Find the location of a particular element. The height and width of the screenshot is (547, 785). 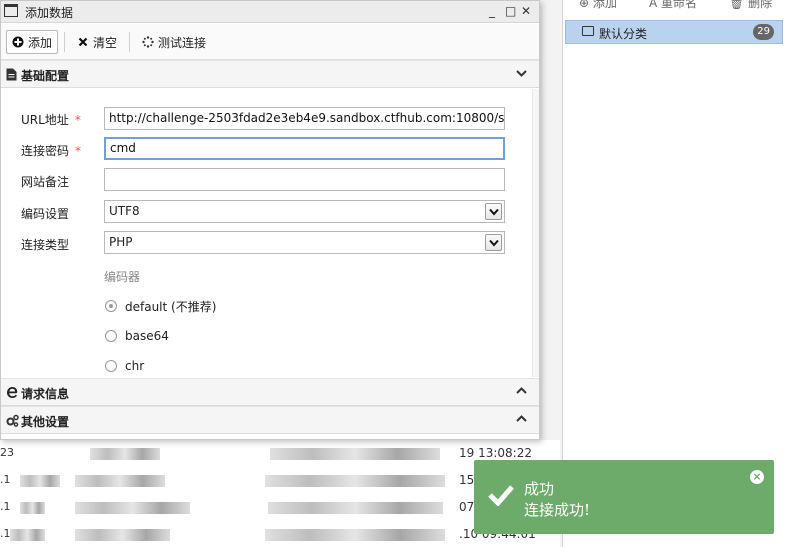

gears-icon is located at coordinates (12, 420).